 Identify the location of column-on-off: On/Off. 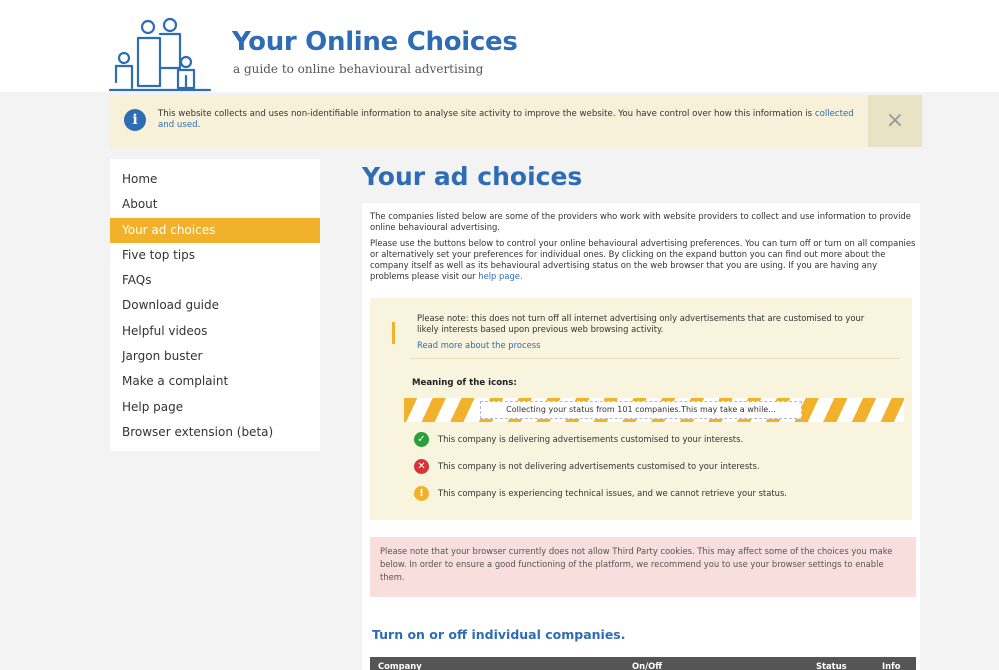
(647, 665).